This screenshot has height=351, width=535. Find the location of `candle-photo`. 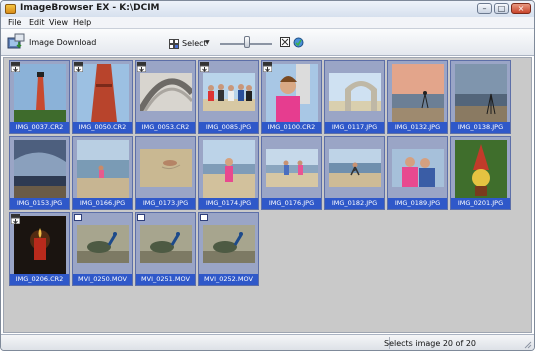

candle-photo is located at coordinates (40, 245).